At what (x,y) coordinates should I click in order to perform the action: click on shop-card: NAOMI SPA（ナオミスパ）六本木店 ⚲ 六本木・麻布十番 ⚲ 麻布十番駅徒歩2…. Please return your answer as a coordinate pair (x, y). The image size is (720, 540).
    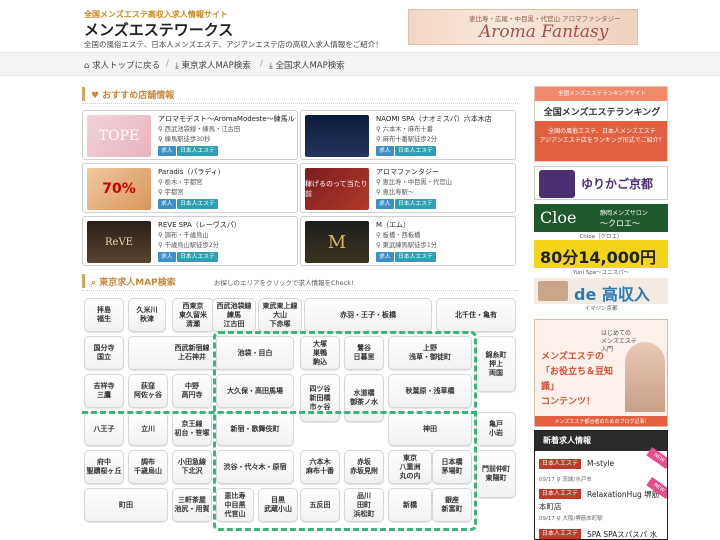
    Looking at the image, I should click on (408, 135).